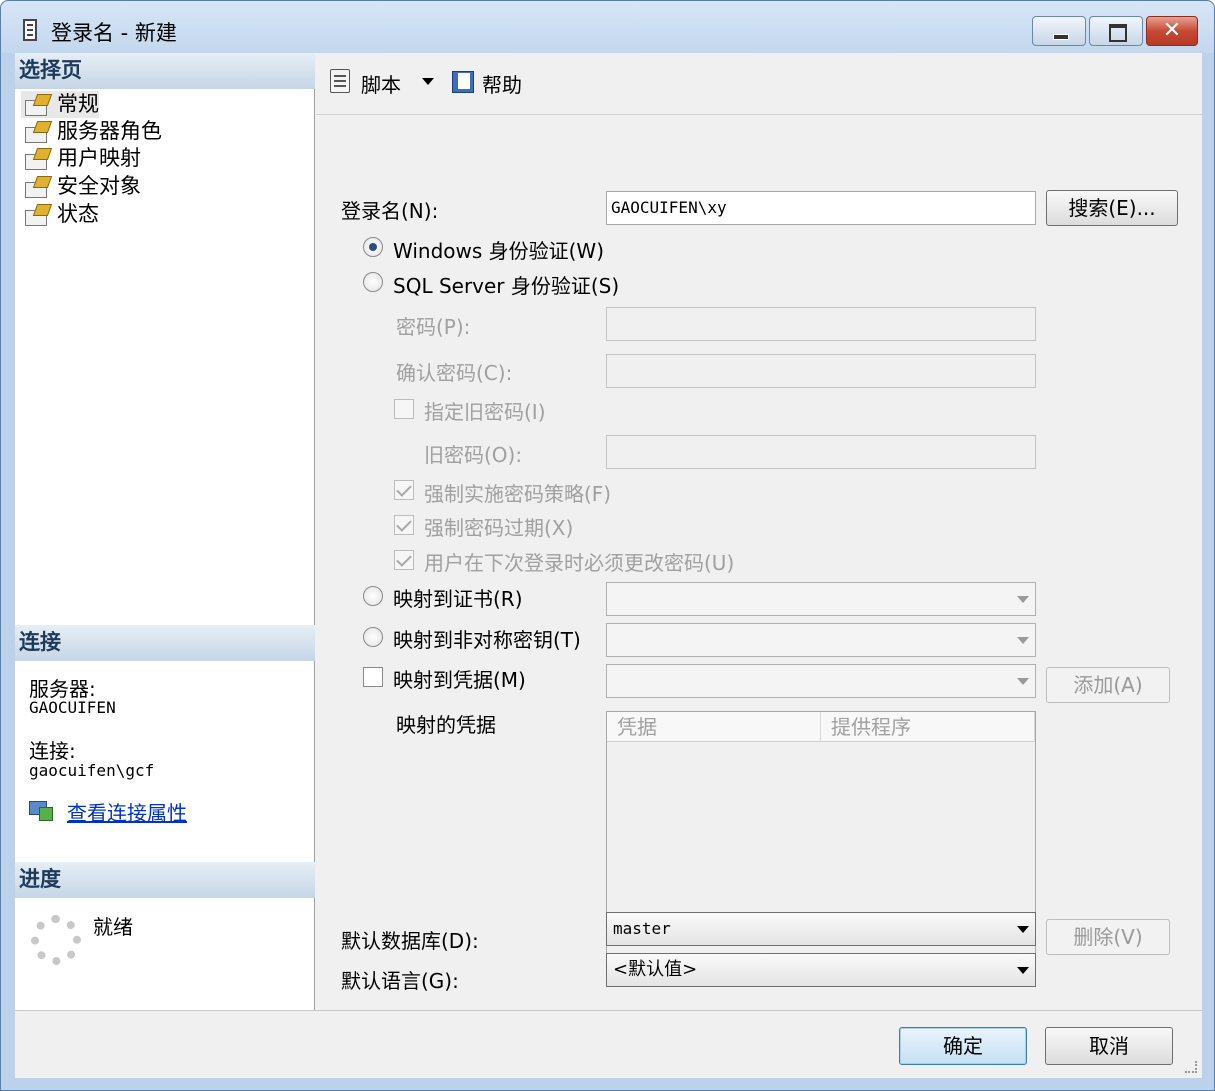 Image resolution: width=1215 pixels, height=1091 pixels. Describe the element at coordinates (821, 640) in the screenshot. I see `asymmetric-key-select` at that location.